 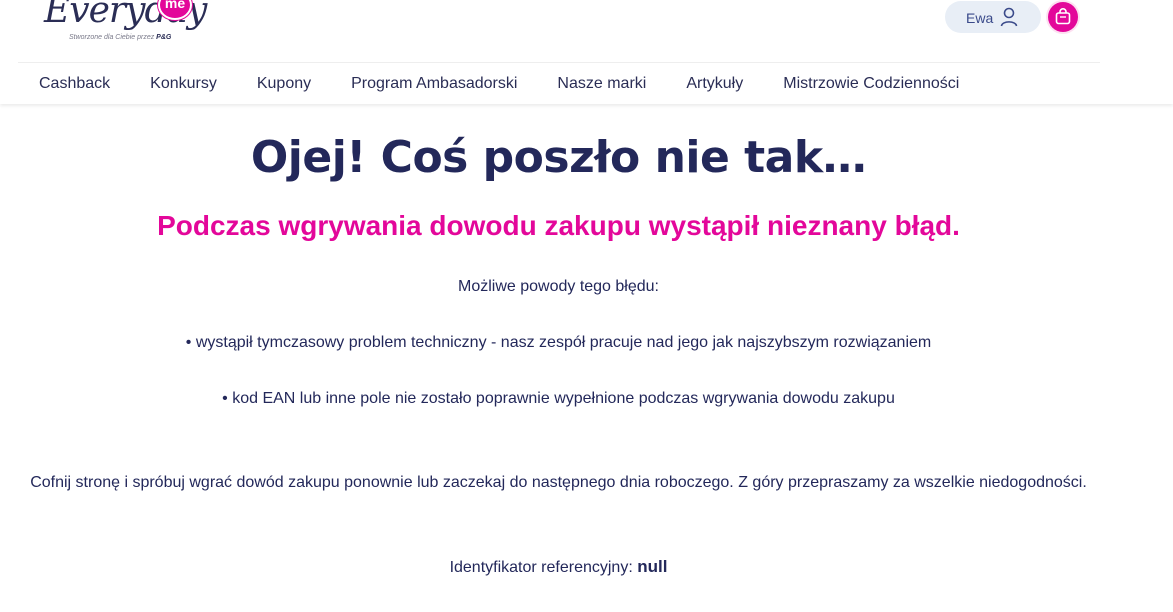 I want to click on user-name: Ewa, so click(x=980, y=18).